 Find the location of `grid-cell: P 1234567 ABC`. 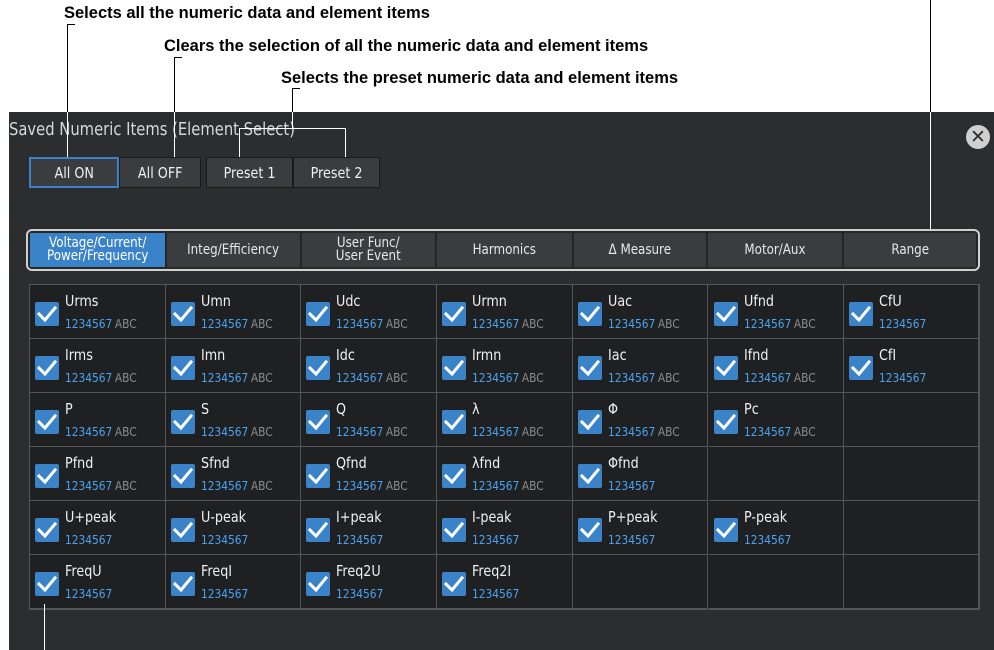

grid-cell: P 1234567 ABC is located at coordinates (98, 420).